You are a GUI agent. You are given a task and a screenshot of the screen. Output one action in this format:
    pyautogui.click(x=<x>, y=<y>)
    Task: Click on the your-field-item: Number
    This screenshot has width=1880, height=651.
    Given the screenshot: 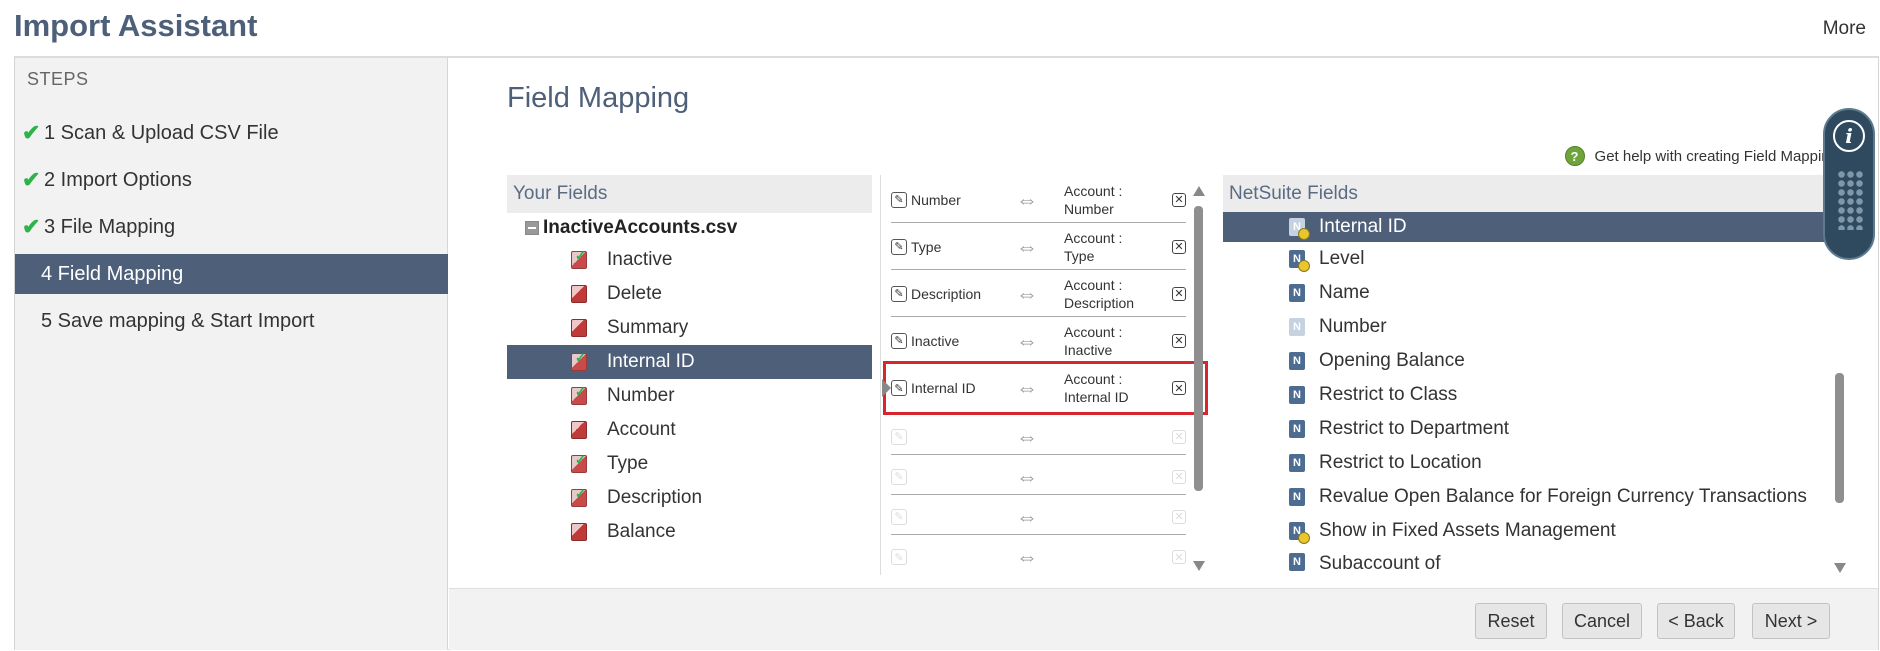 What is the action you would take?
    pyautogui.click(x=689, y=396)
    